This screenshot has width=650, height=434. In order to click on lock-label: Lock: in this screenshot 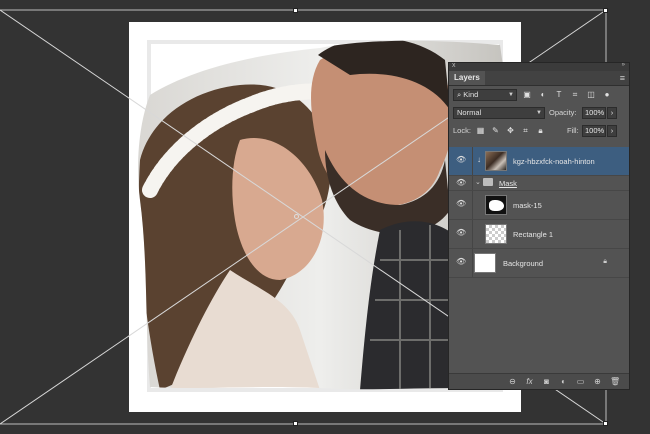, I will do `click(462, 130)`.